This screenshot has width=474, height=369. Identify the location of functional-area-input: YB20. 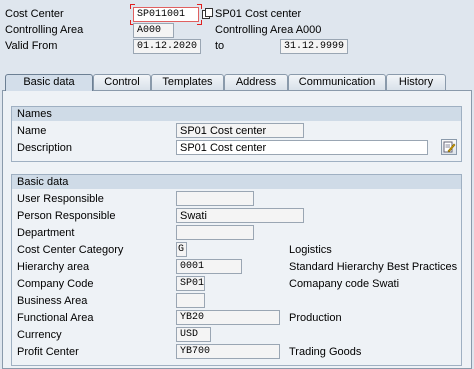
(228, 317).